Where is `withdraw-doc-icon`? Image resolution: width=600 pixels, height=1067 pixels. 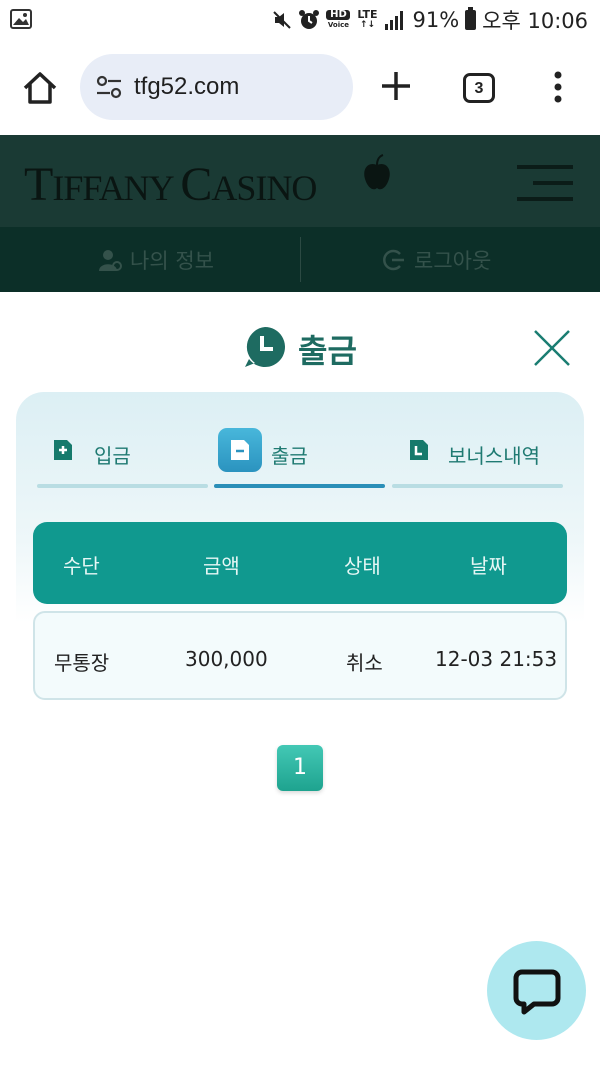
withdraw-doc-icon is located at coordinates (240, 450).